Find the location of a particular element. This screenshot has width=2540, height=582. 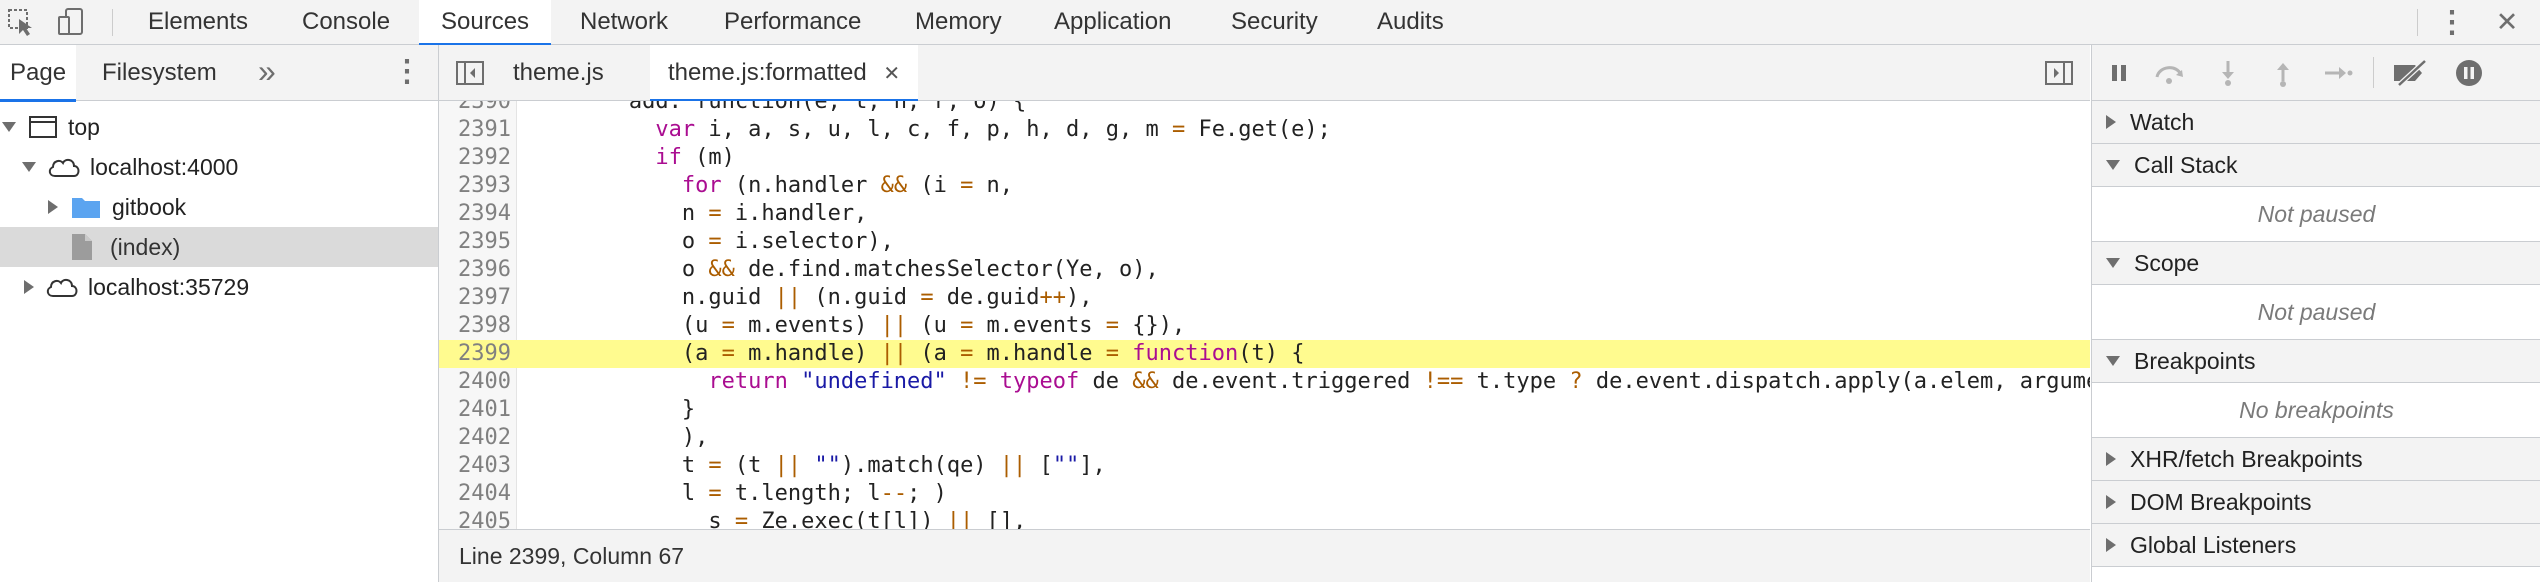

tab-filesystem: Filesystem is located at coordinates (159, 73).